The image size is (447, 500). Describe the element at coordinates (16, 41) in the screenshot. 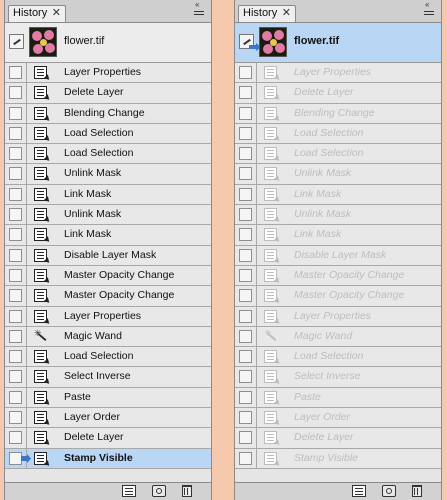

I see `history-brush-source-icon` at that location.